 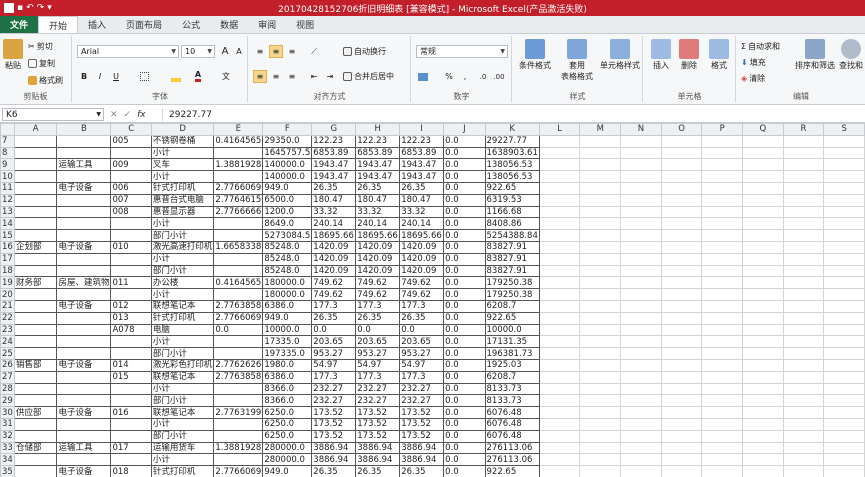 I want to click on column-header: E, so click(x=238, y=129).